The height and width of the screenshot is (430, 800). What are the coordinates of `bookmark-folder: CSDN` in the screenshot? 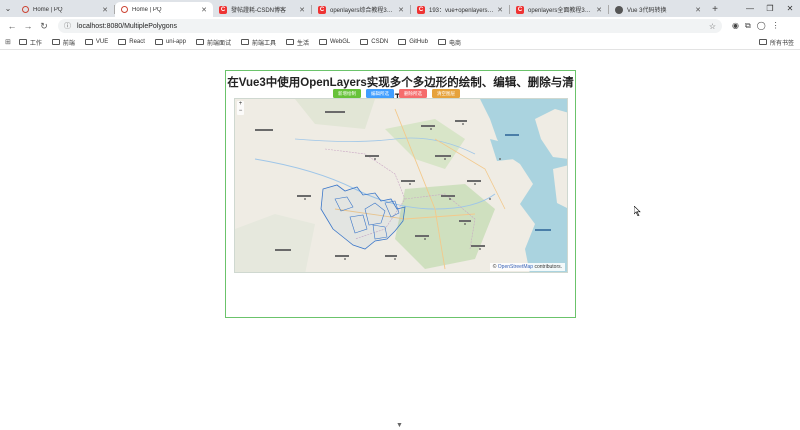 It's located at (374, 42).